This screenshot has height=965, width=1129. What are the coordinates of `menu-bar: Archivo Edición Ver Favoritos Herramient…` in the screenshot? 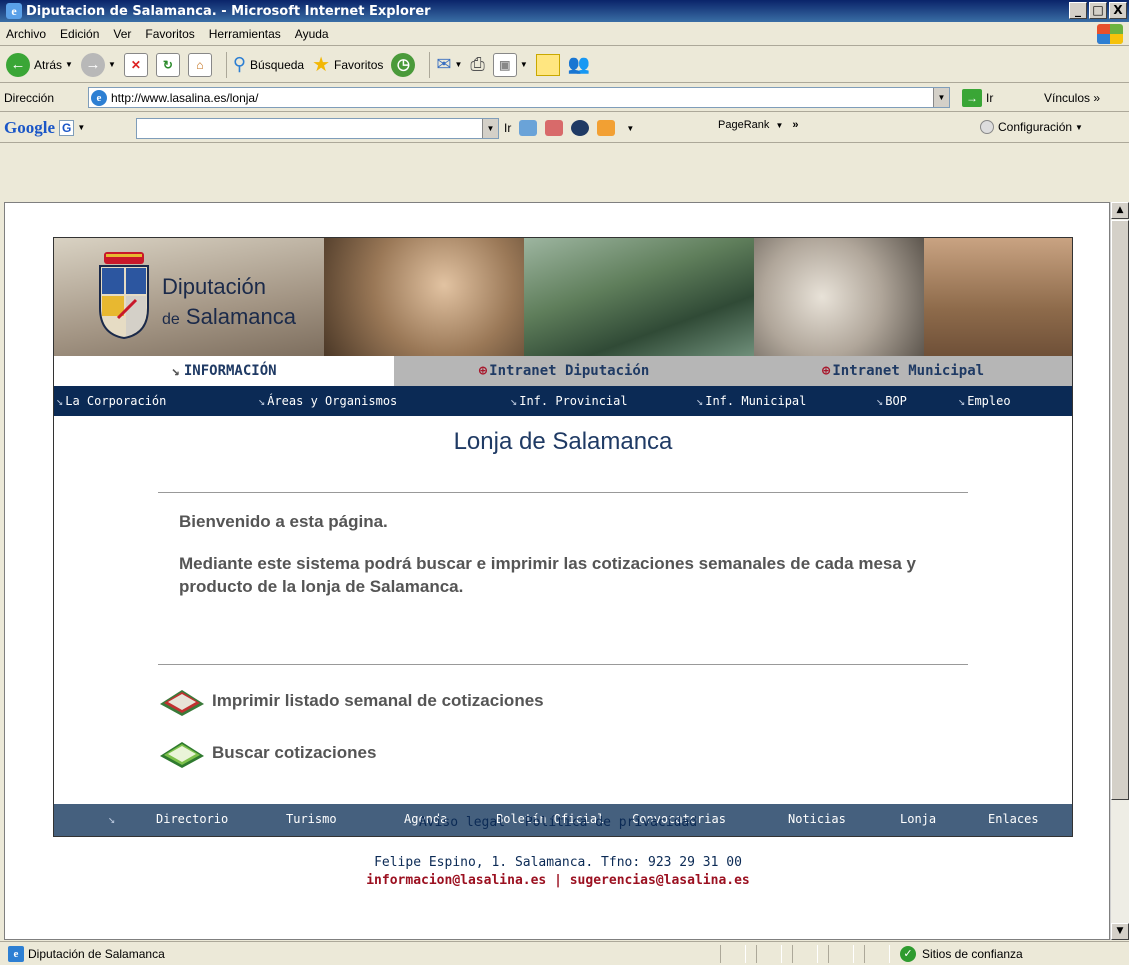 It's located at (564, 34).